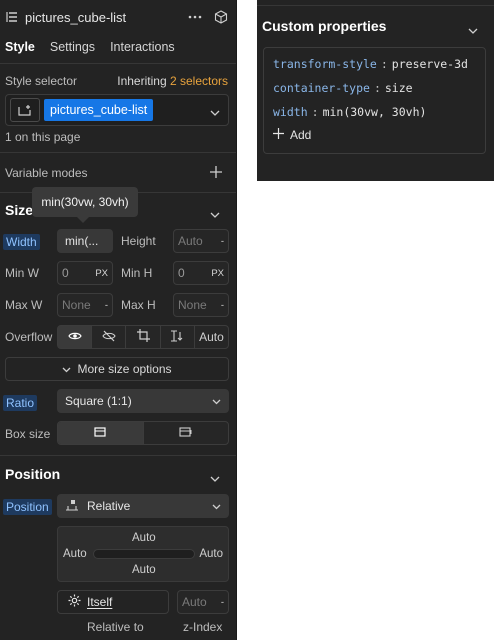 Image resolution: width=494 pixels, height=640 pixels. I want to click on gear-icon, so click(74, 602).